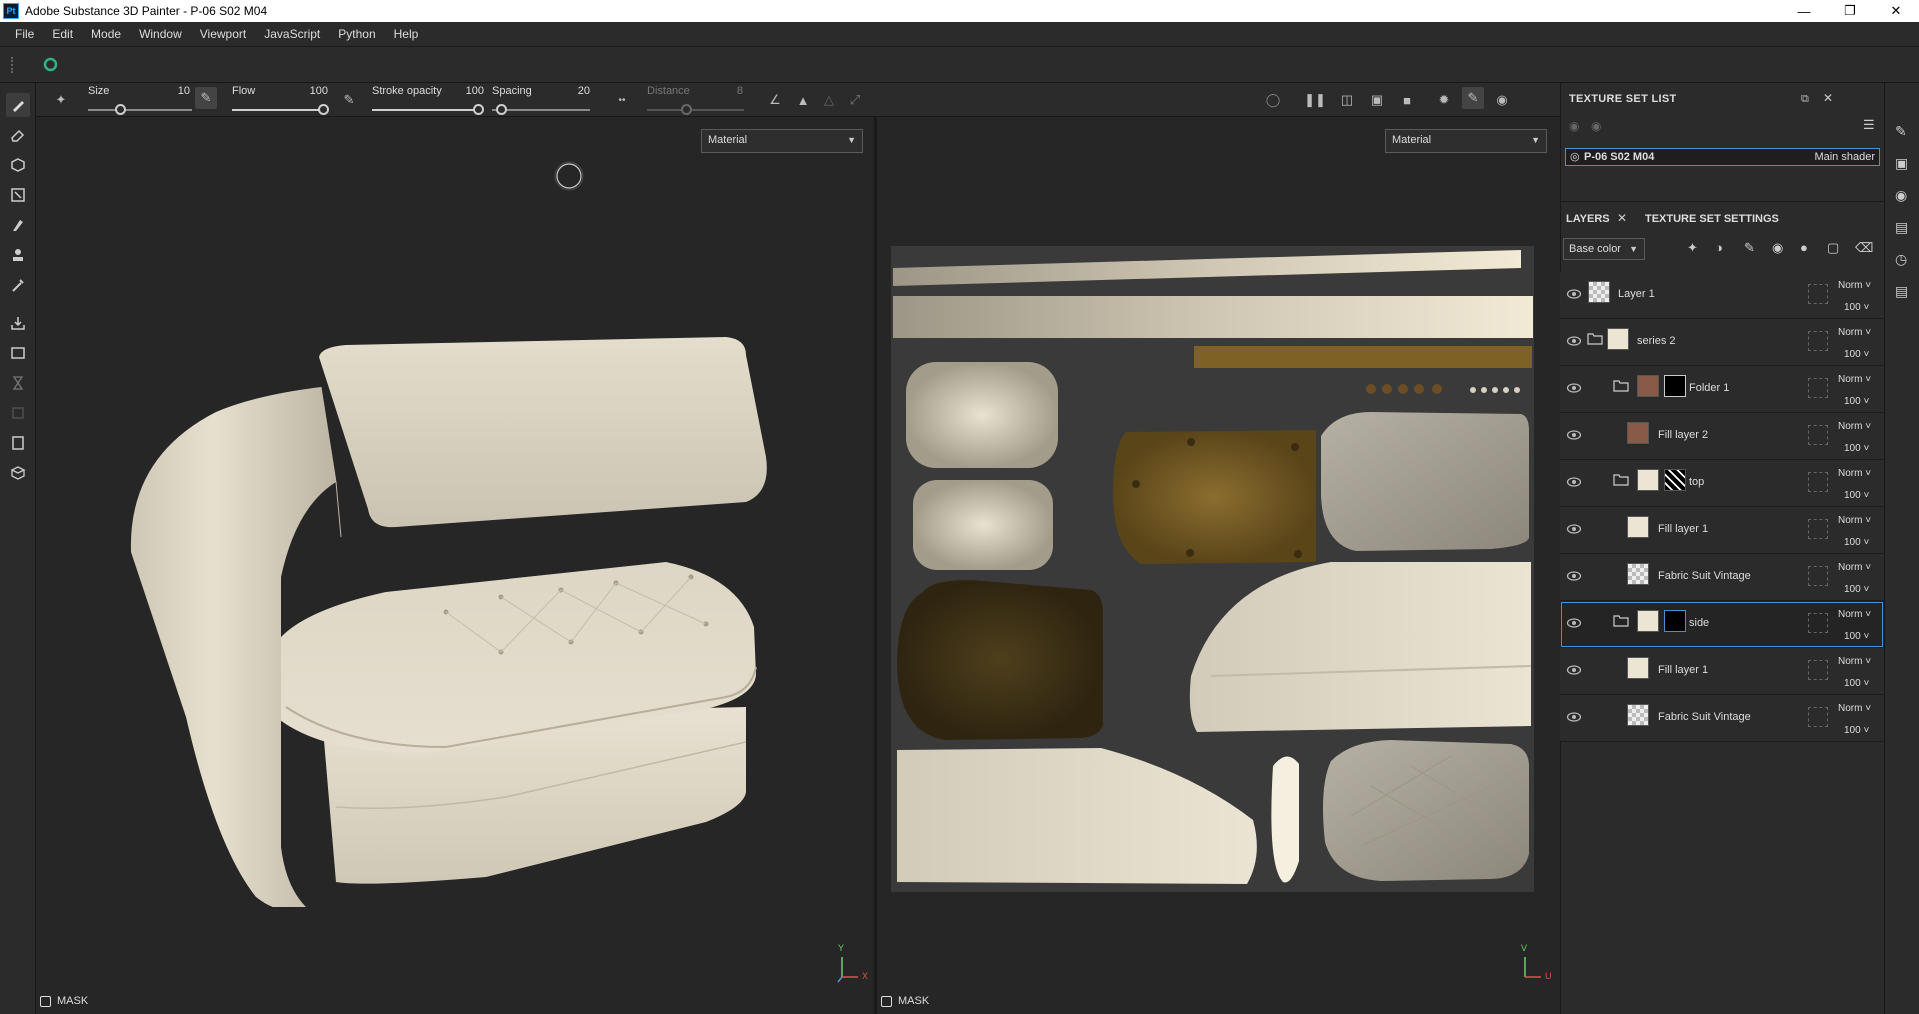  I want to click on undock-icon: ⧉, so click(1805, 99).